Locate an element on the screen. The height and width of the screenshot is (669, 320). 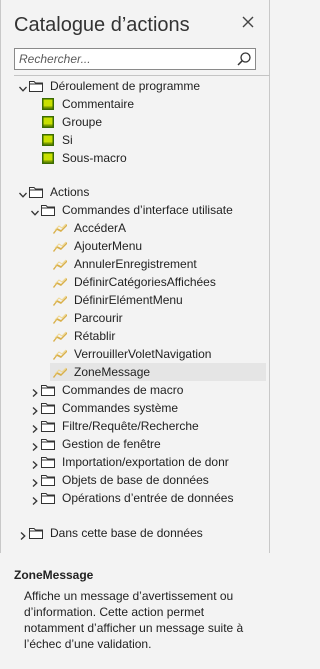
tree-node-commandes-systeme: Commandes système is located at coordinates (142, 408).